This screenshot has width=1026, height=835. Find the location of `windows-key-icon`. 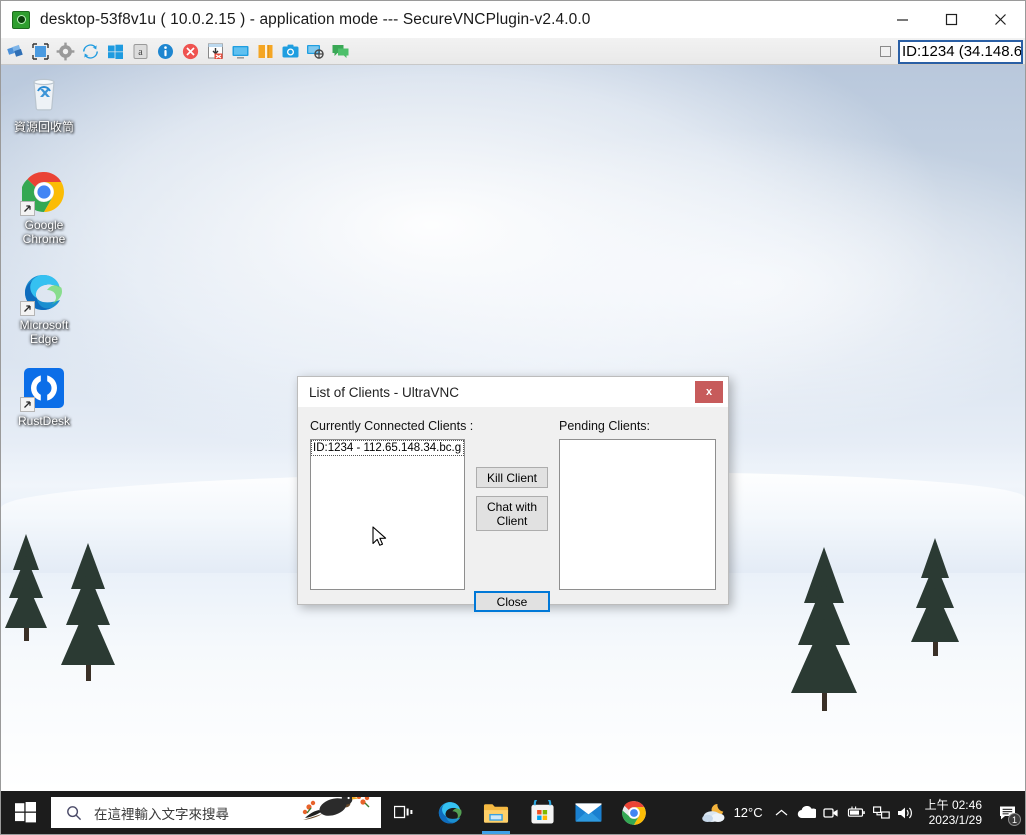

windows-key-icon is located at coordinates (115, 51).